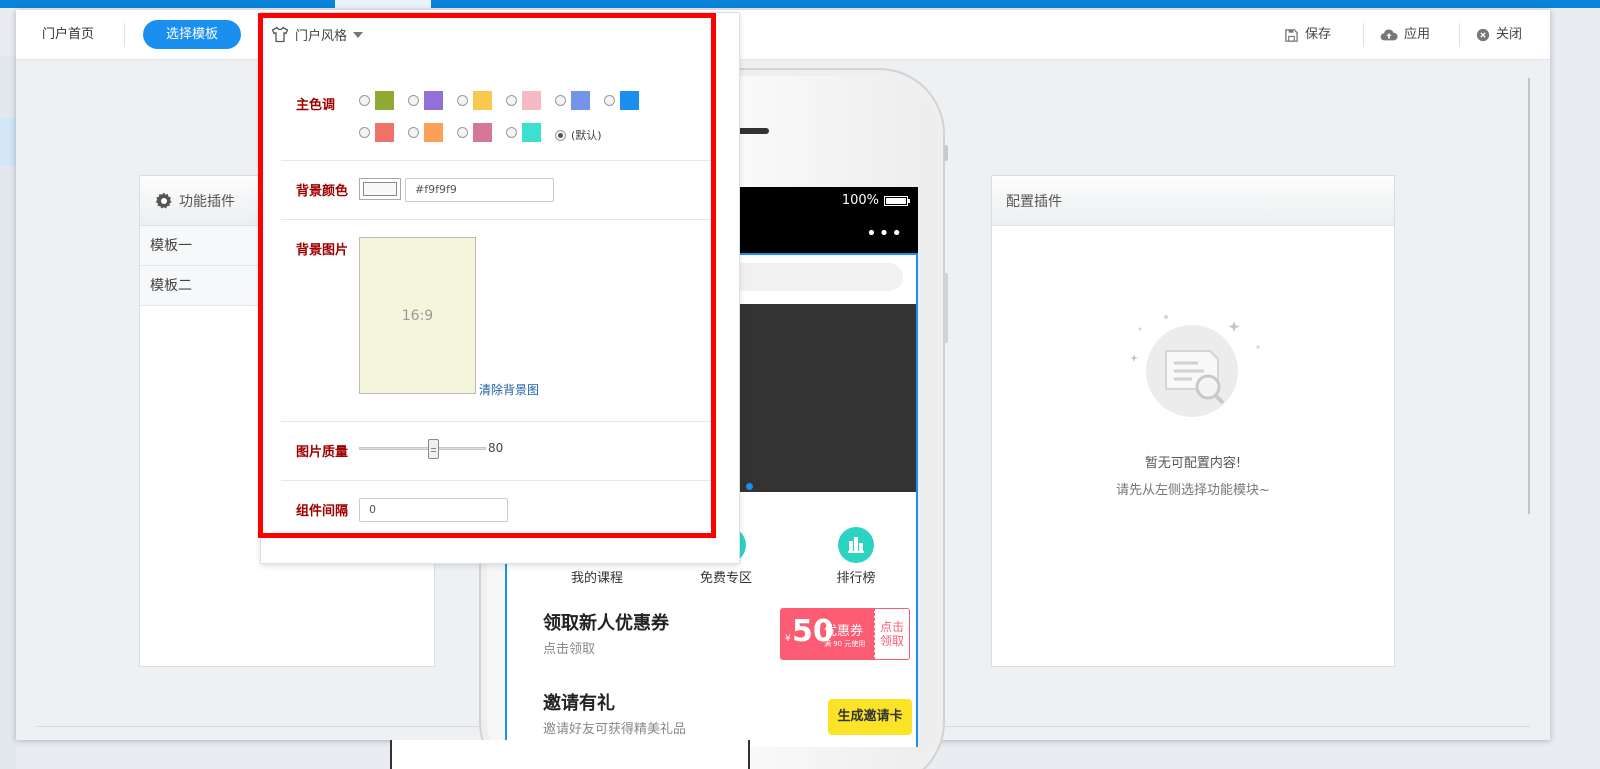 Image resolution: width=1600 pixels, height=769 pixels. Describe the element at coordinates (560, 135) in the screenshot. I see `theme-color-default-radio` at that location.